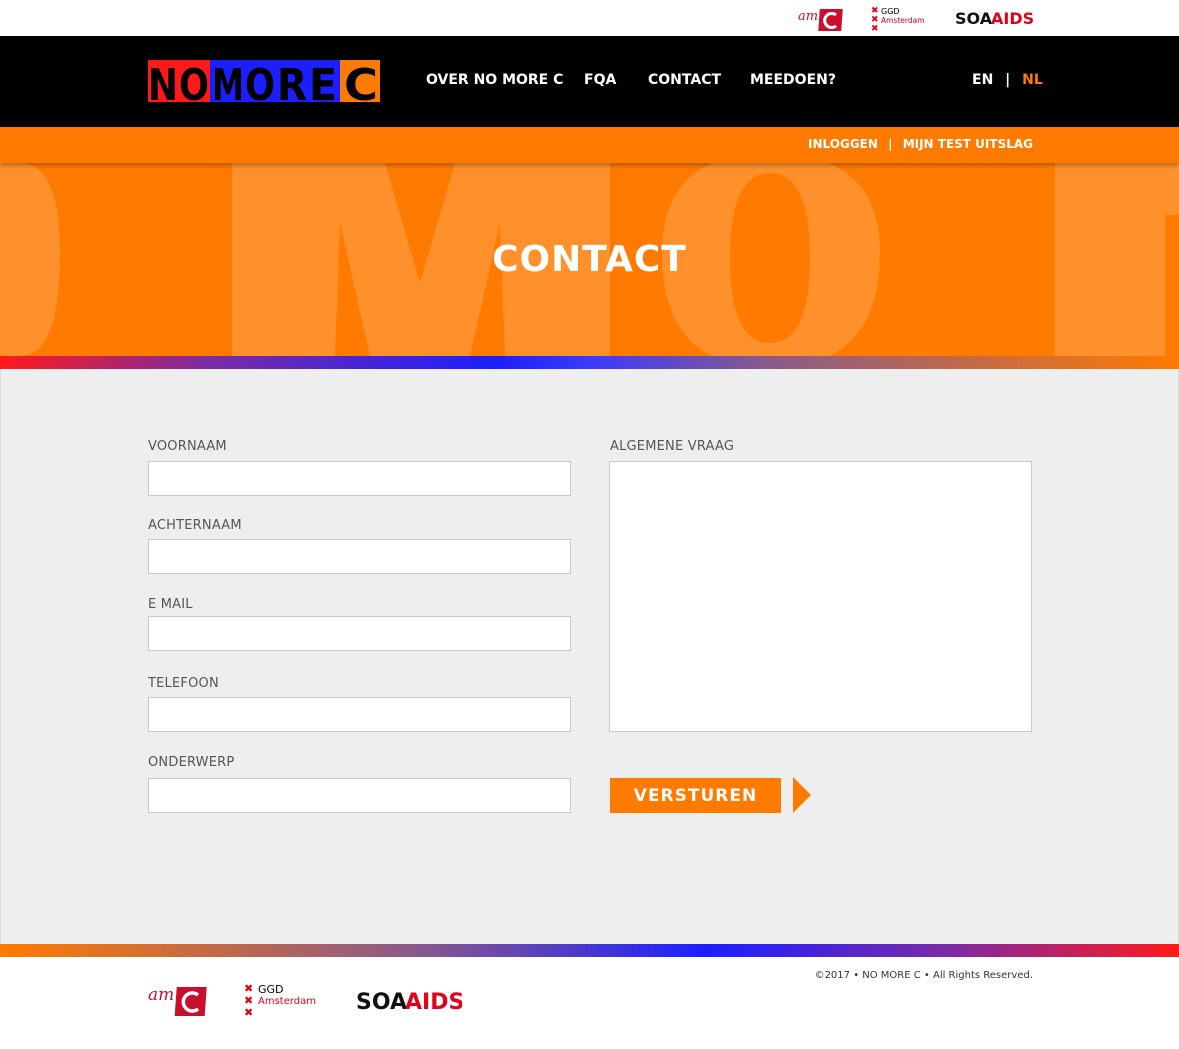 The image size is (1179, 1049). I want to click on svg-text: M, so click(228, 81).